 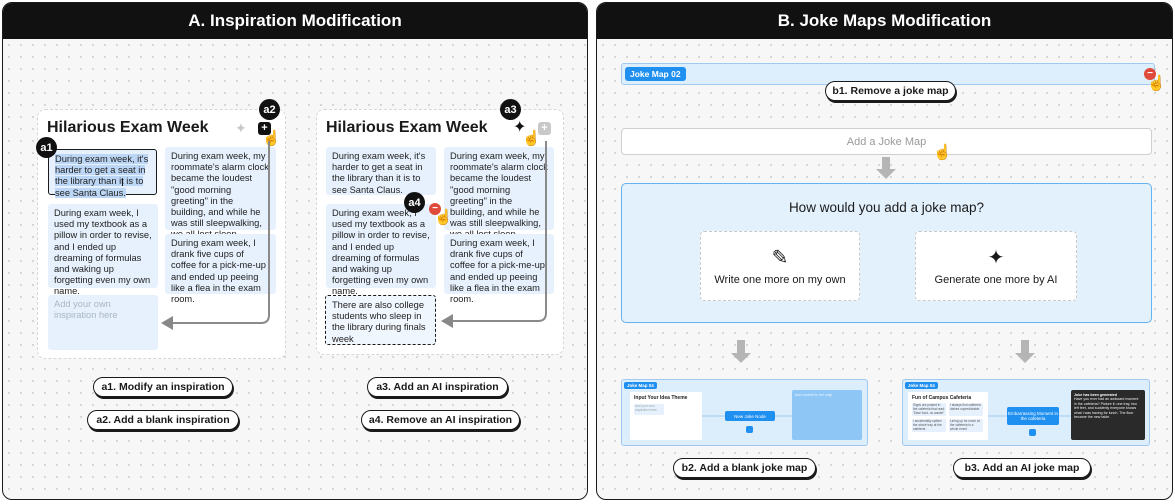 What do you see at coordinates (750, 416) in the screenshot?
I see `preview-center-node: New Joke Node` at bounding box center [750, 416].